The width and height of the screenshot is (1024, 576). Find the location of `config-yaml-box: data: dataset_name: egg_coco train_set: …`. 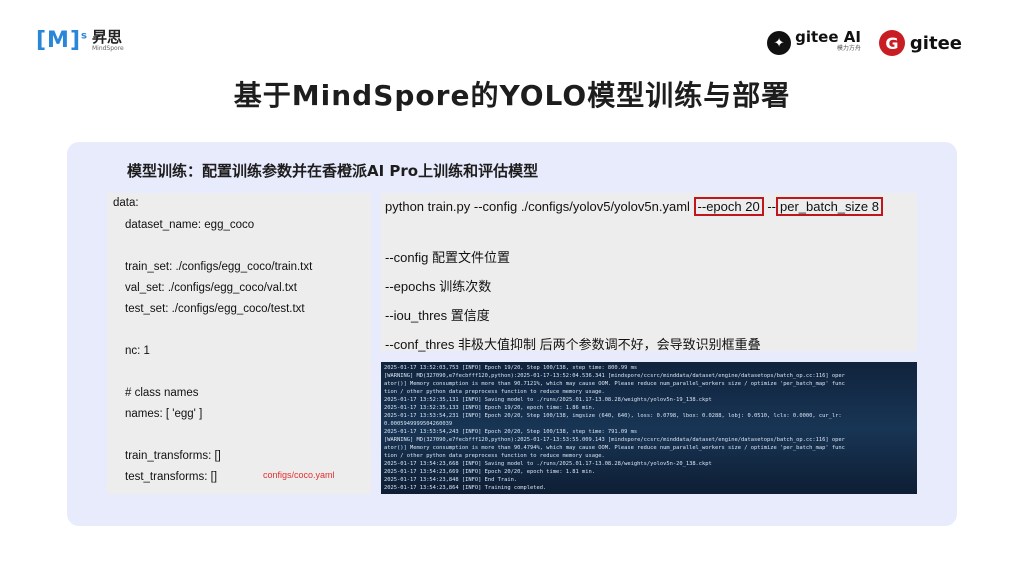

config-yaml-box: data: dataset_name: egg_coco train_set: … is located at coordinates (239, 343).